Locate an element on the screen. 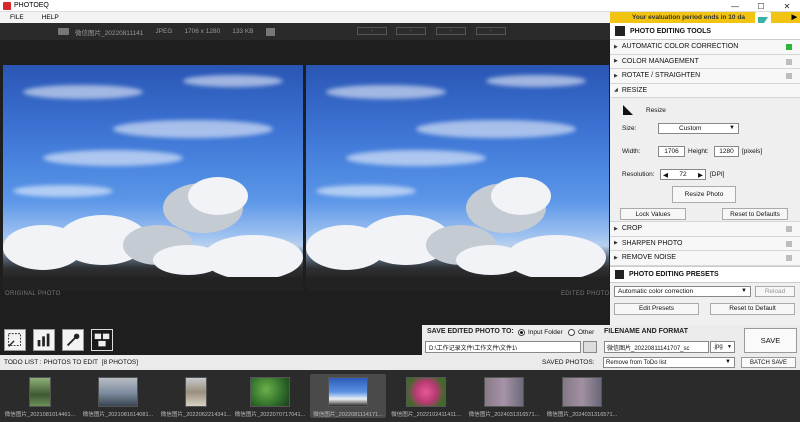 The image size is (800, 422). size-select: Custom ▼ is located at coordinates (698, 128).